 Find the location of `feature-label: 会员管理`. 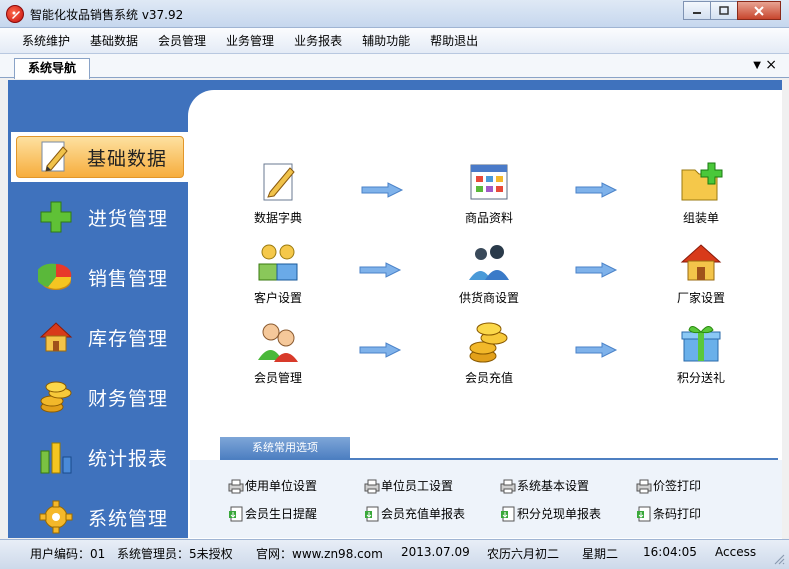

feature-label: 会员管理 is located at coordinates (277, 378).